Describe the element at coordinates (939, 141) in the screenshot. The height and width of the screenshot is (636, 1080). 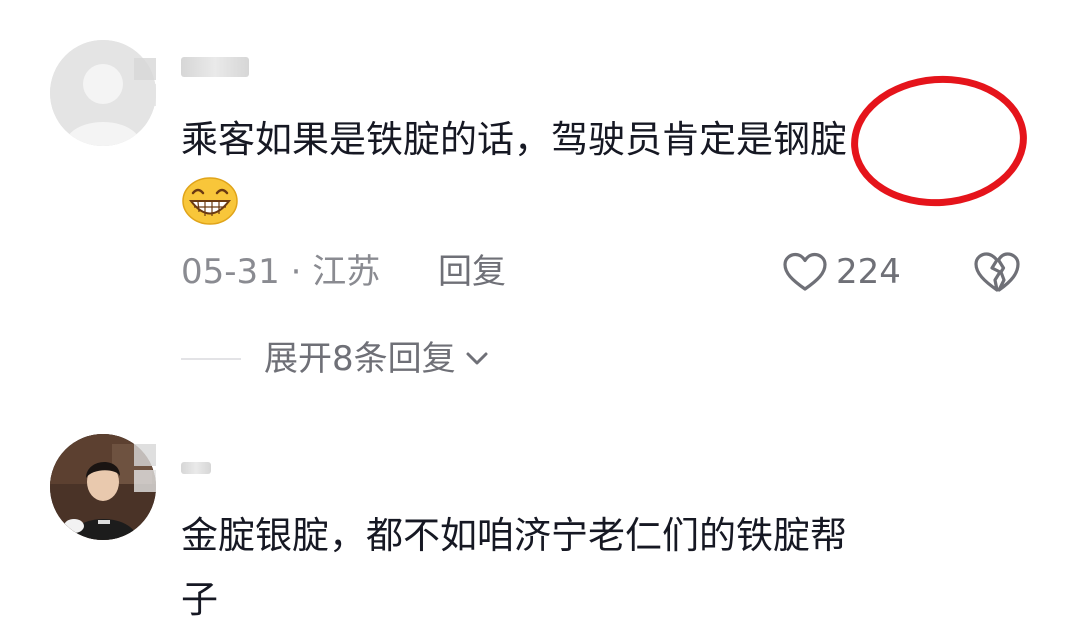
I see `highlight-circle` at that location.